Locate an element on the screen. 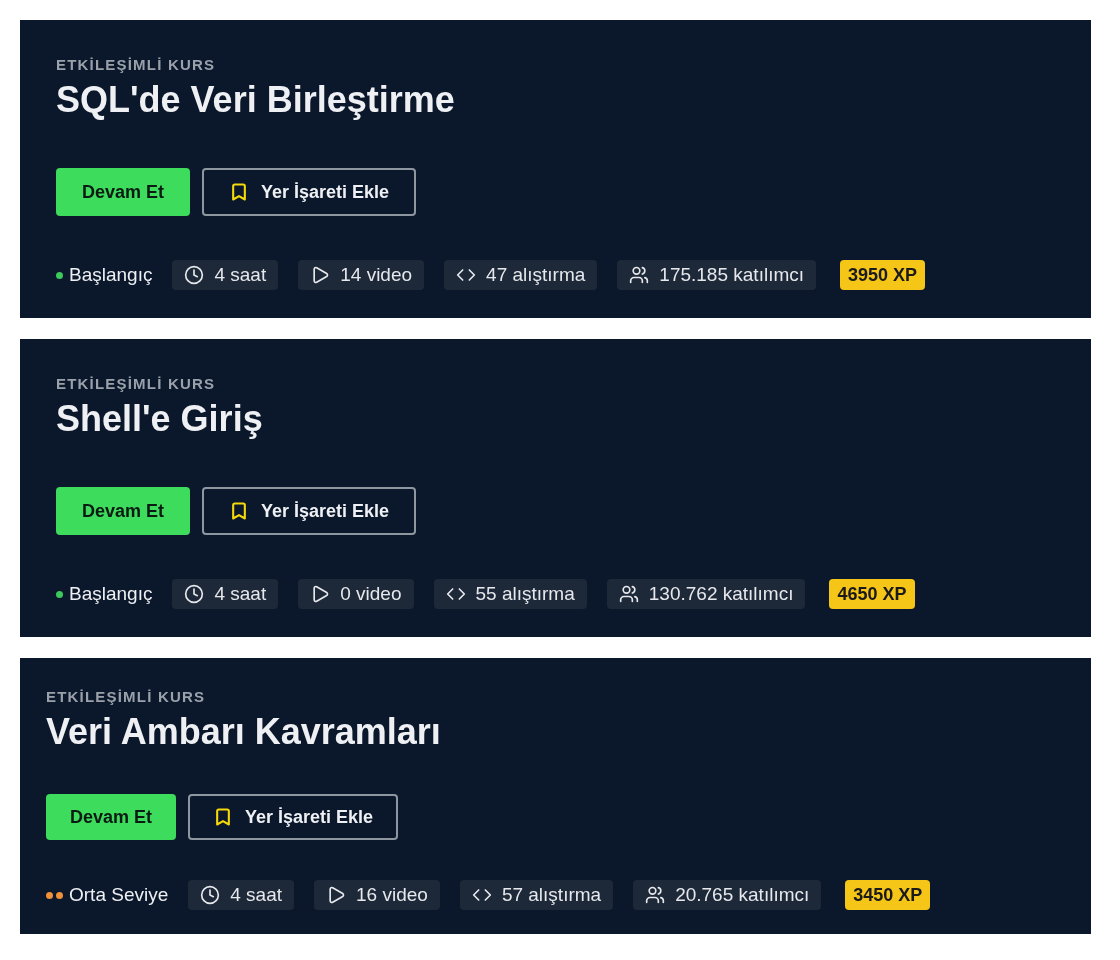  stat-text: 175.185 katılımcı is located at coordinates (732, 274).